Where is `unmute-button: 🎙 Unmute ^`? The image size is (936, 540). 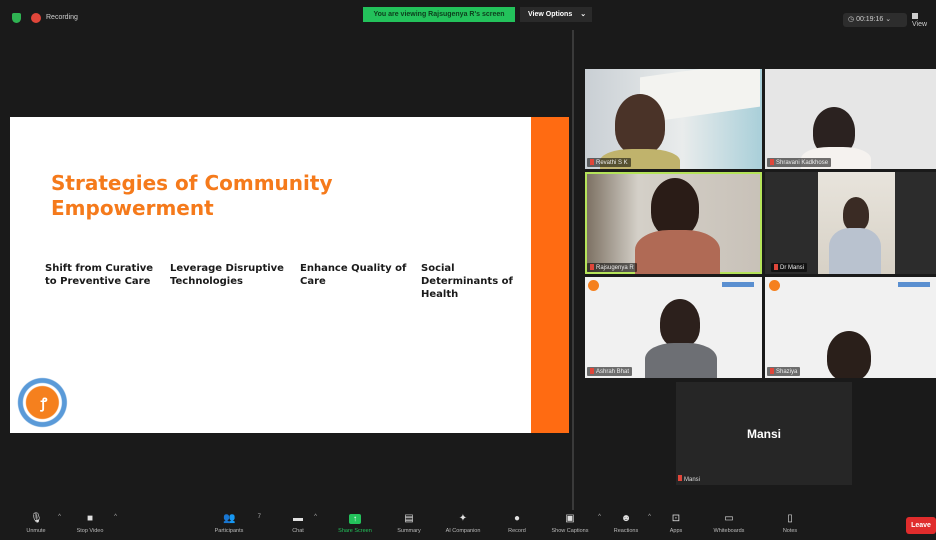
unmute-button: 🎙 Unmute ^ is located at coordinates (39, 525).